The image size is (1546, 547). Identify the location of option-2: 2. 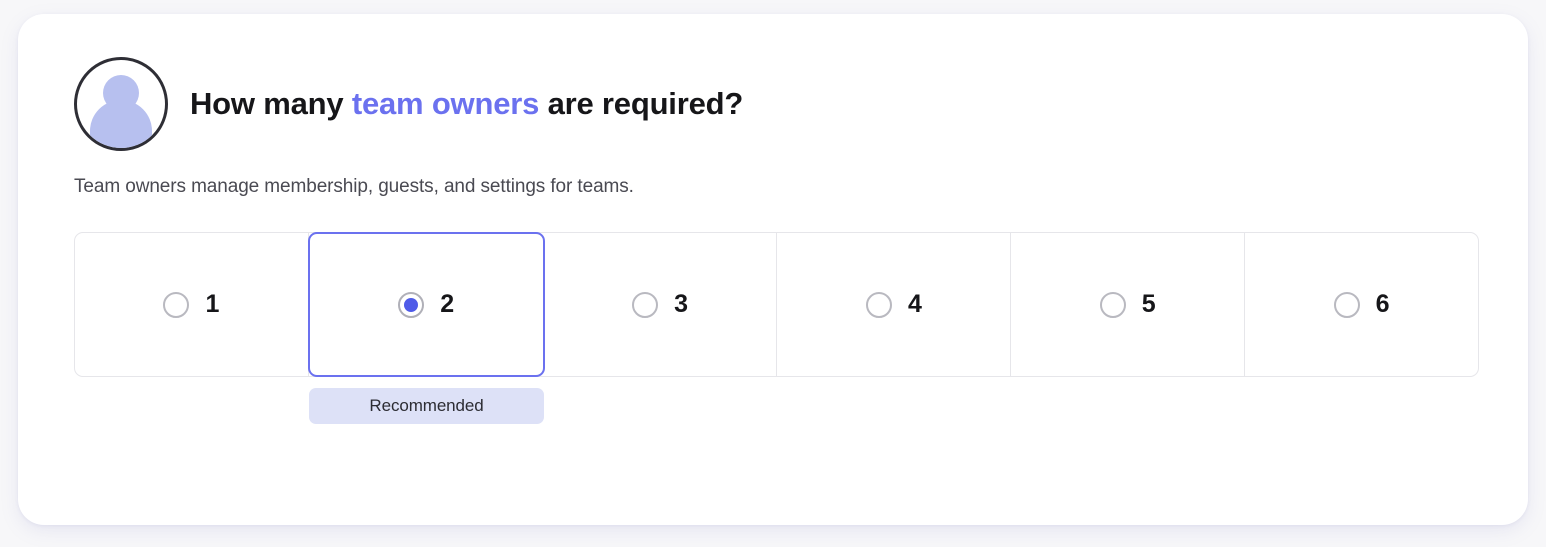
(426, 304).